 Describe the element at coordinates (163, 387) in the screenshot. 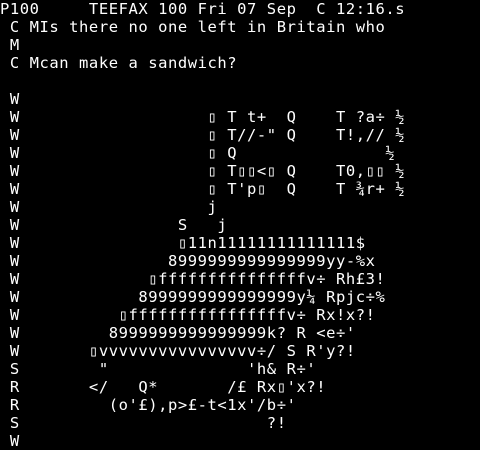

I see `teletext-row-21: R </ Q* /£ Rx▯'x?!` at that location.